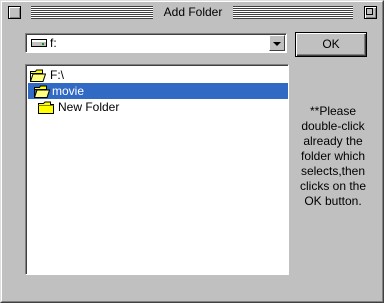 The image size is (384, 303). I want to click on tree-item-label: New Folder, so click(89, 107).